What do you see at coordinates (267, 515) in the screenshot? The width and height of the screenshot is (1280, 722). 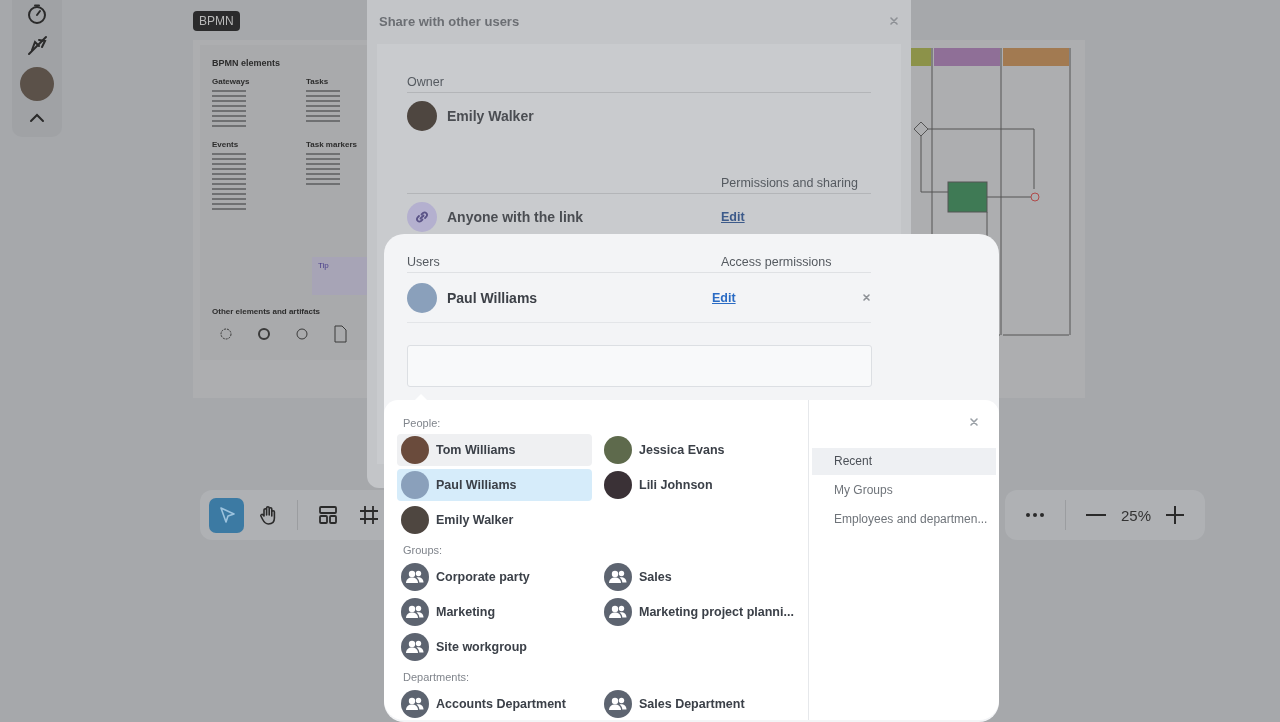 I see `hand-icon` at bounding box center [267, 515].